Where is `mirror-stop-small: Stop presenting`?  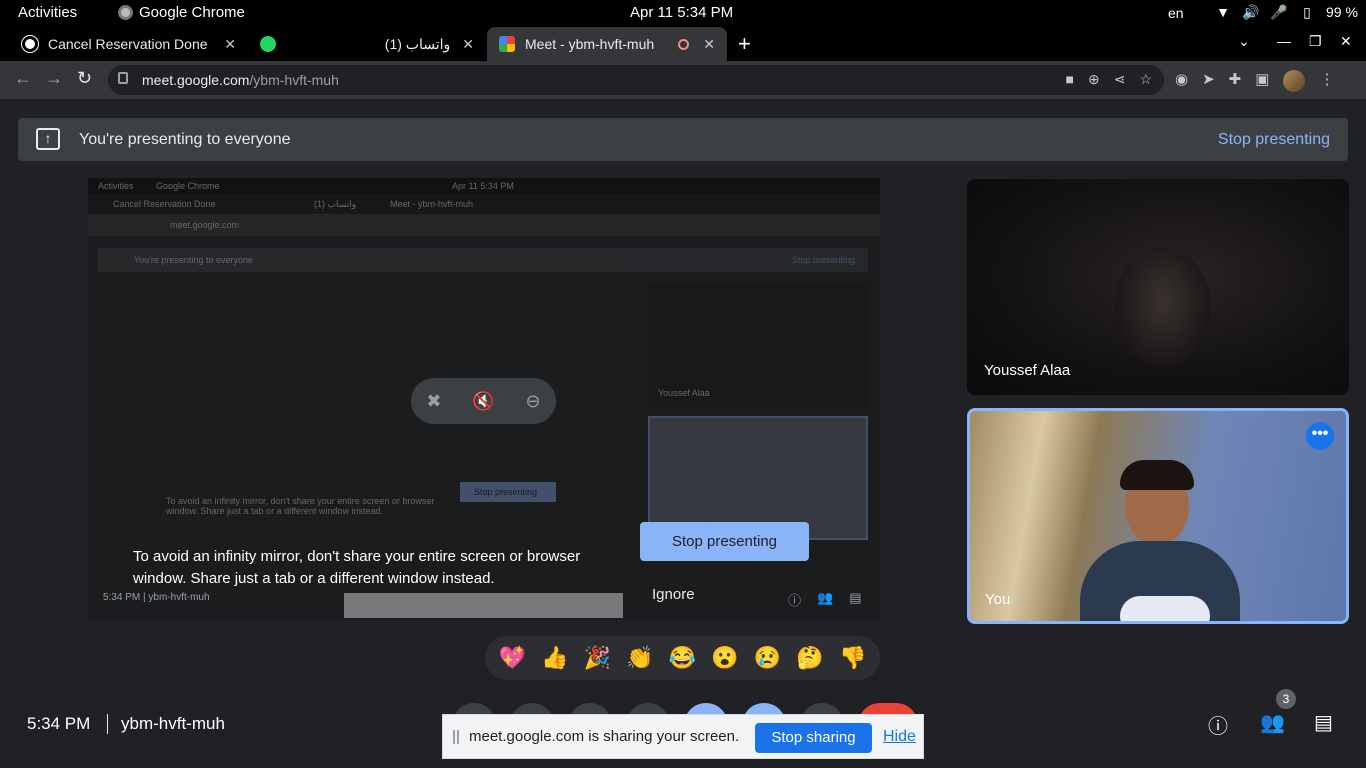 mirror-stop-small: Stop presenting is located at coordinates (506, 492).